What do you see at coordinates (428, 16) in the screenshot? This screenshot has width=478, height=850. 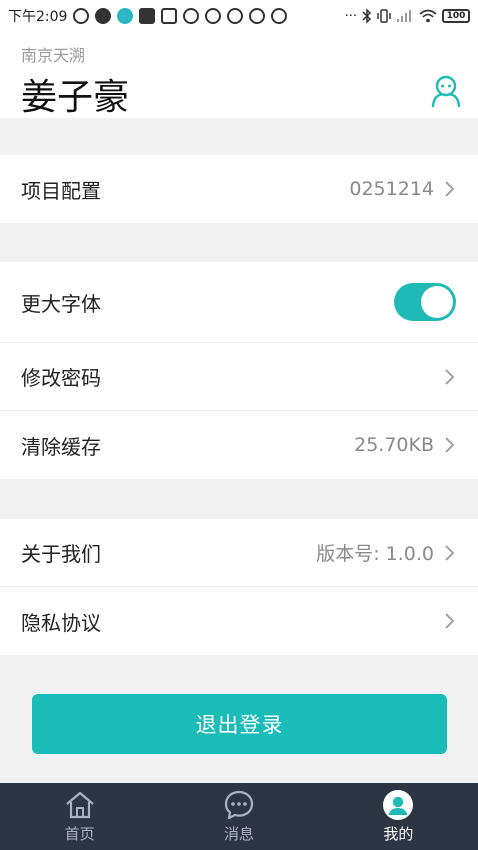 I see `wifi-icon` at bounding box center [428, 16].